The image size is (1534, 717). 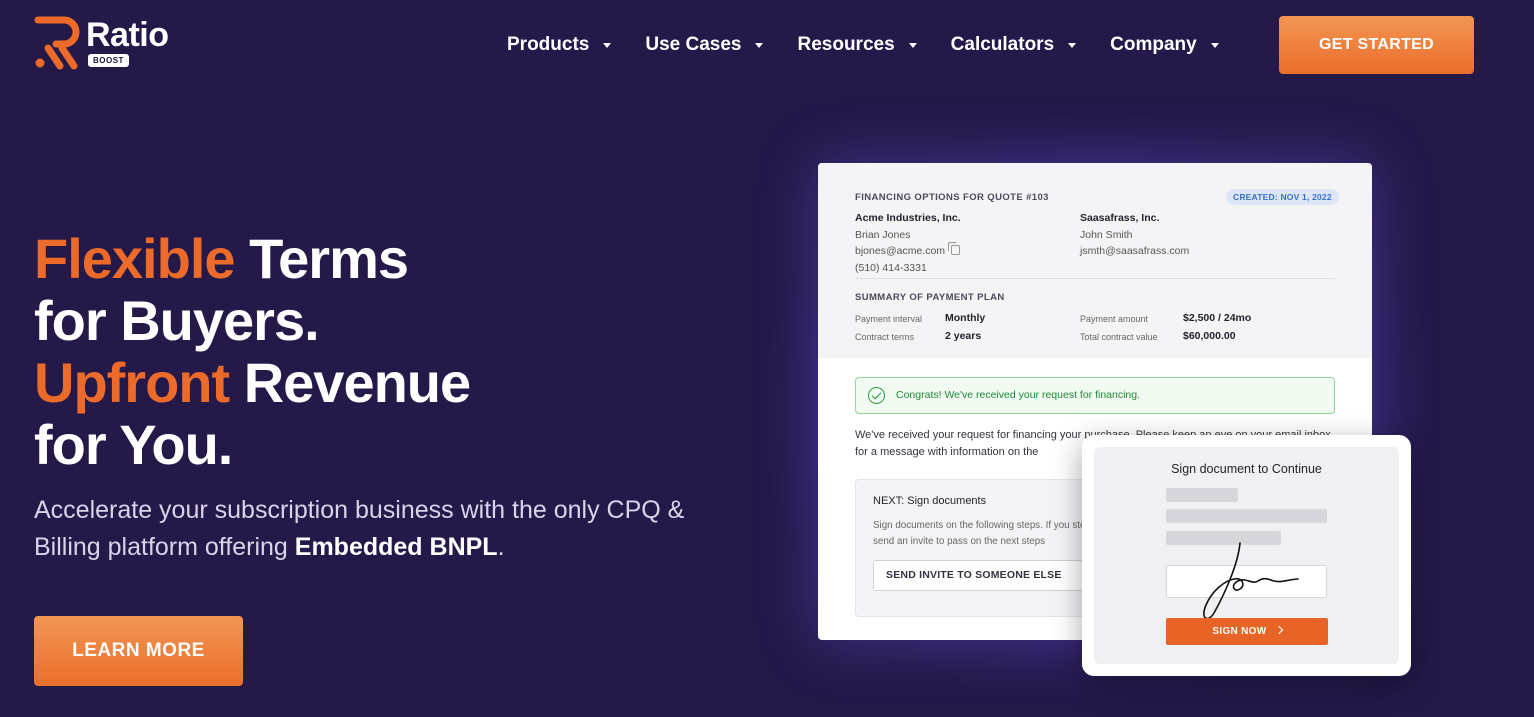 What do you see at coordinates (1282, 197) in the screenshot?
I see `created-date-badge: CREATED: NOV 1, 2022` at bounding box center [1282, 197].